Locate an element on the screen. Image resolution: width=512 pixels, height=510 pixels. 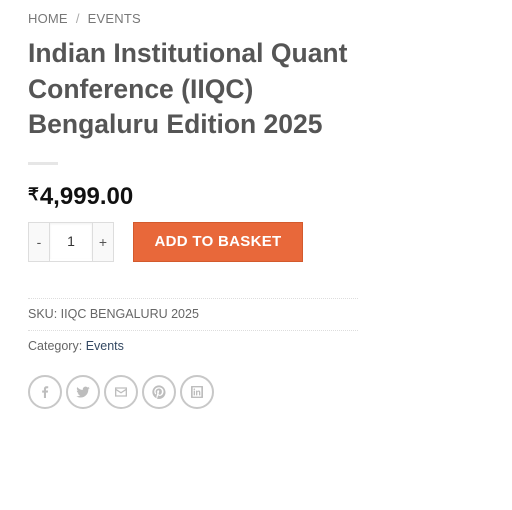
add-to-cart-form: - + ADD TO BASKET is located at coordinates (193, 241).